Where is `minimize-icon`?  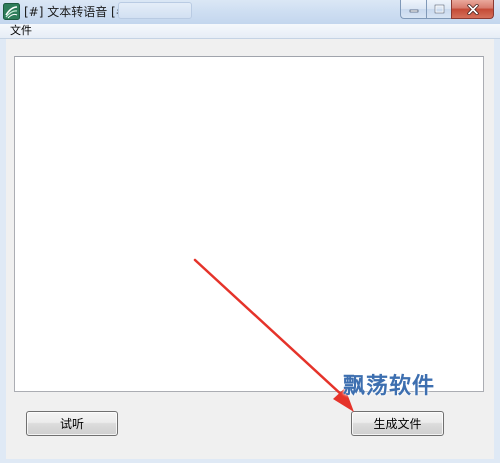 minimize-icon is located at coordinates (413, 11).